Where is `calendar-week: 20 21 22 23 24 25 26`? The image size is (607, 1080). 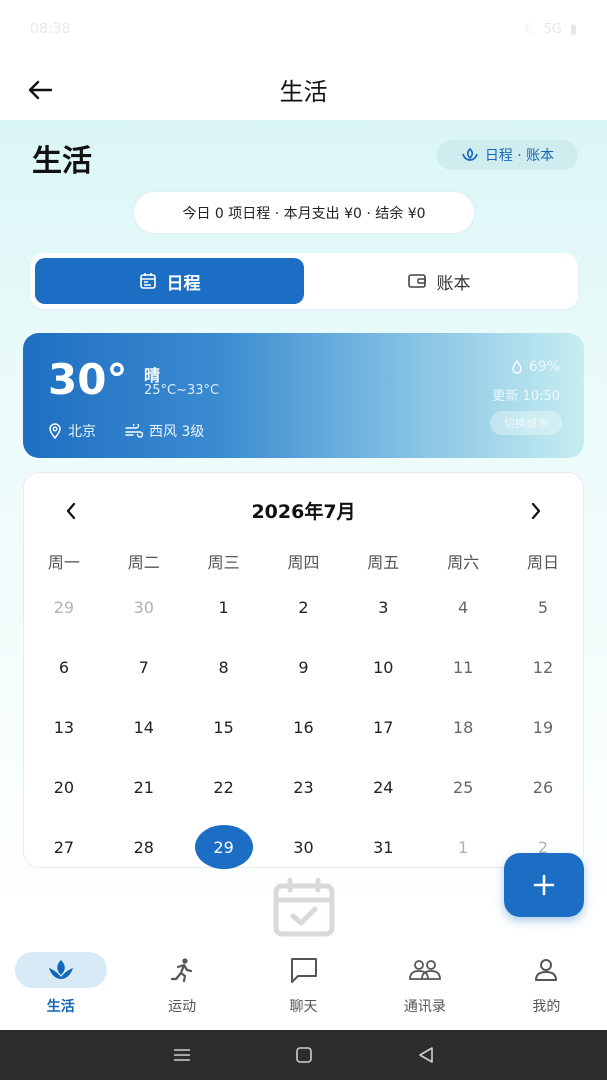 calendar-week: 20 21 22 23 24 25 26 is located at coordinates (303, 787).